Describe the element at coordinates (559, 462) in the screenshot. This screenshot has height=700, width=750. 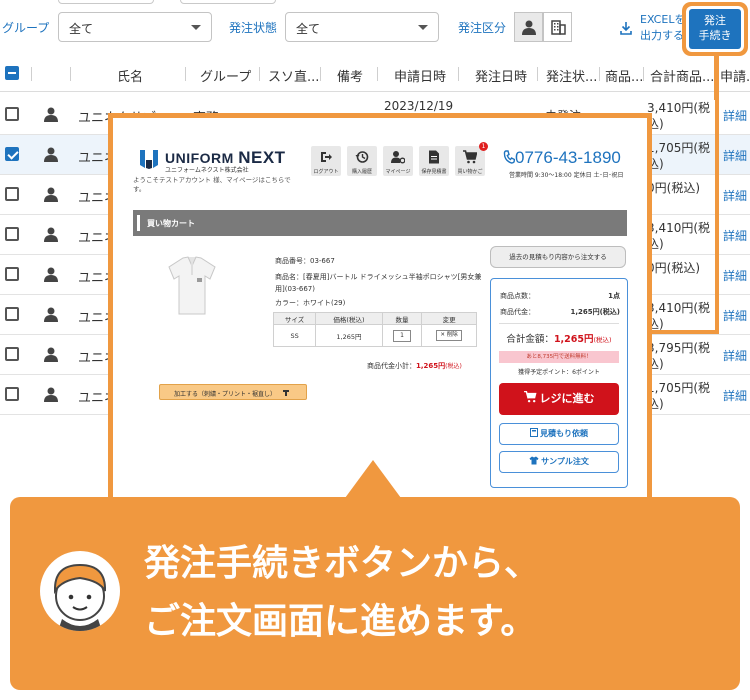
I see `sample-order-button: サンプル注文` at that location.